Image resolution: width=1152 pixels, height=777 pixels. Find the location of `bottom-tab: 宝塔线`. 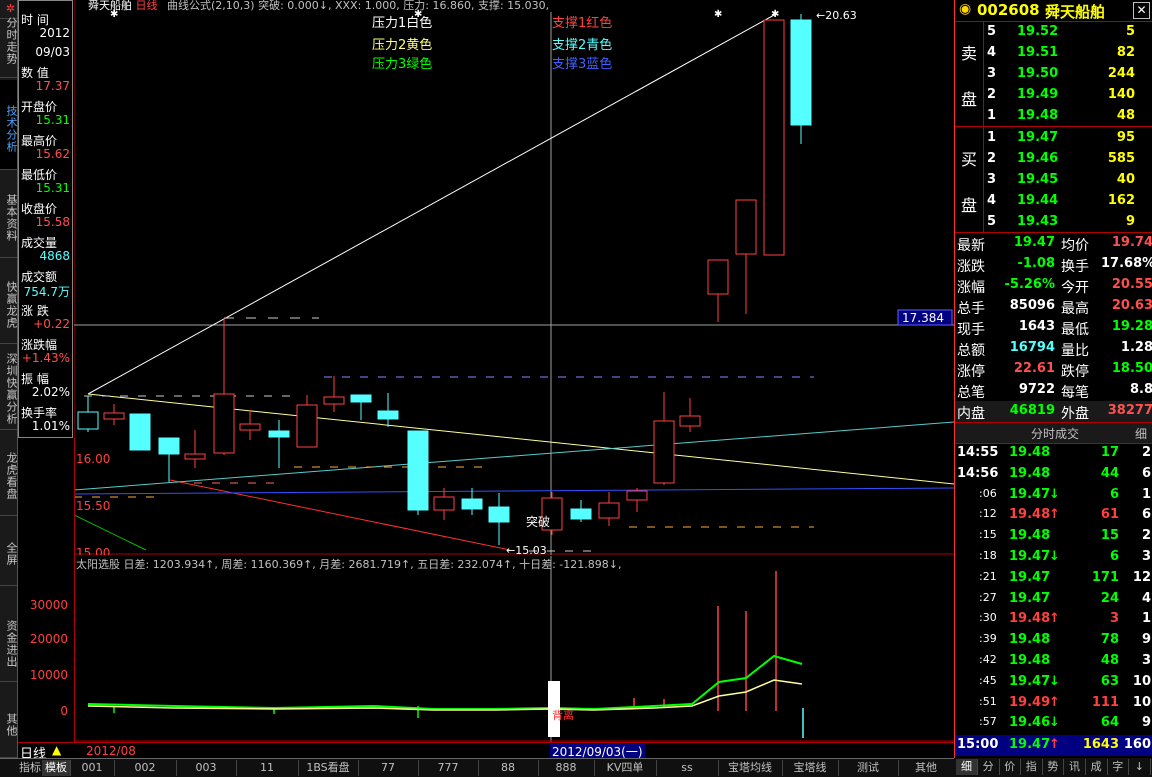

bottom-tab: 宝塔线 is located at coordinates (810, 768).